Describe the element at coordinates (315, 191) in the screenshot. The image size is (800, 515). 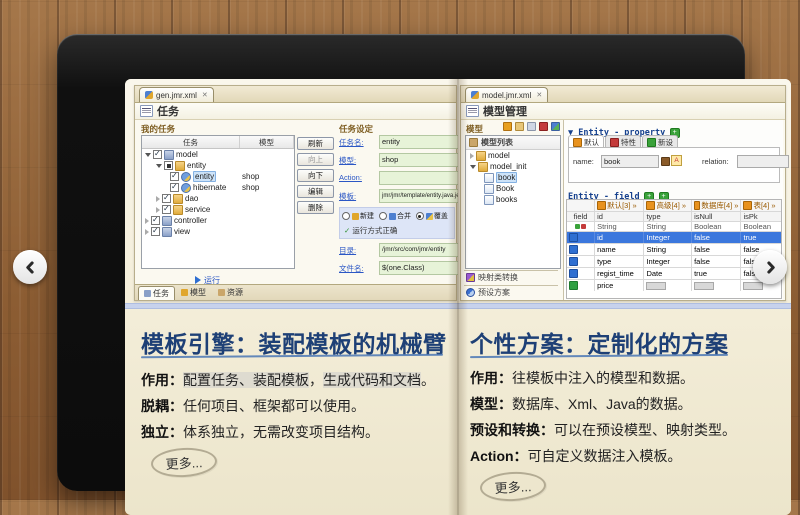
I see `edit-button: 编辑` at that location.